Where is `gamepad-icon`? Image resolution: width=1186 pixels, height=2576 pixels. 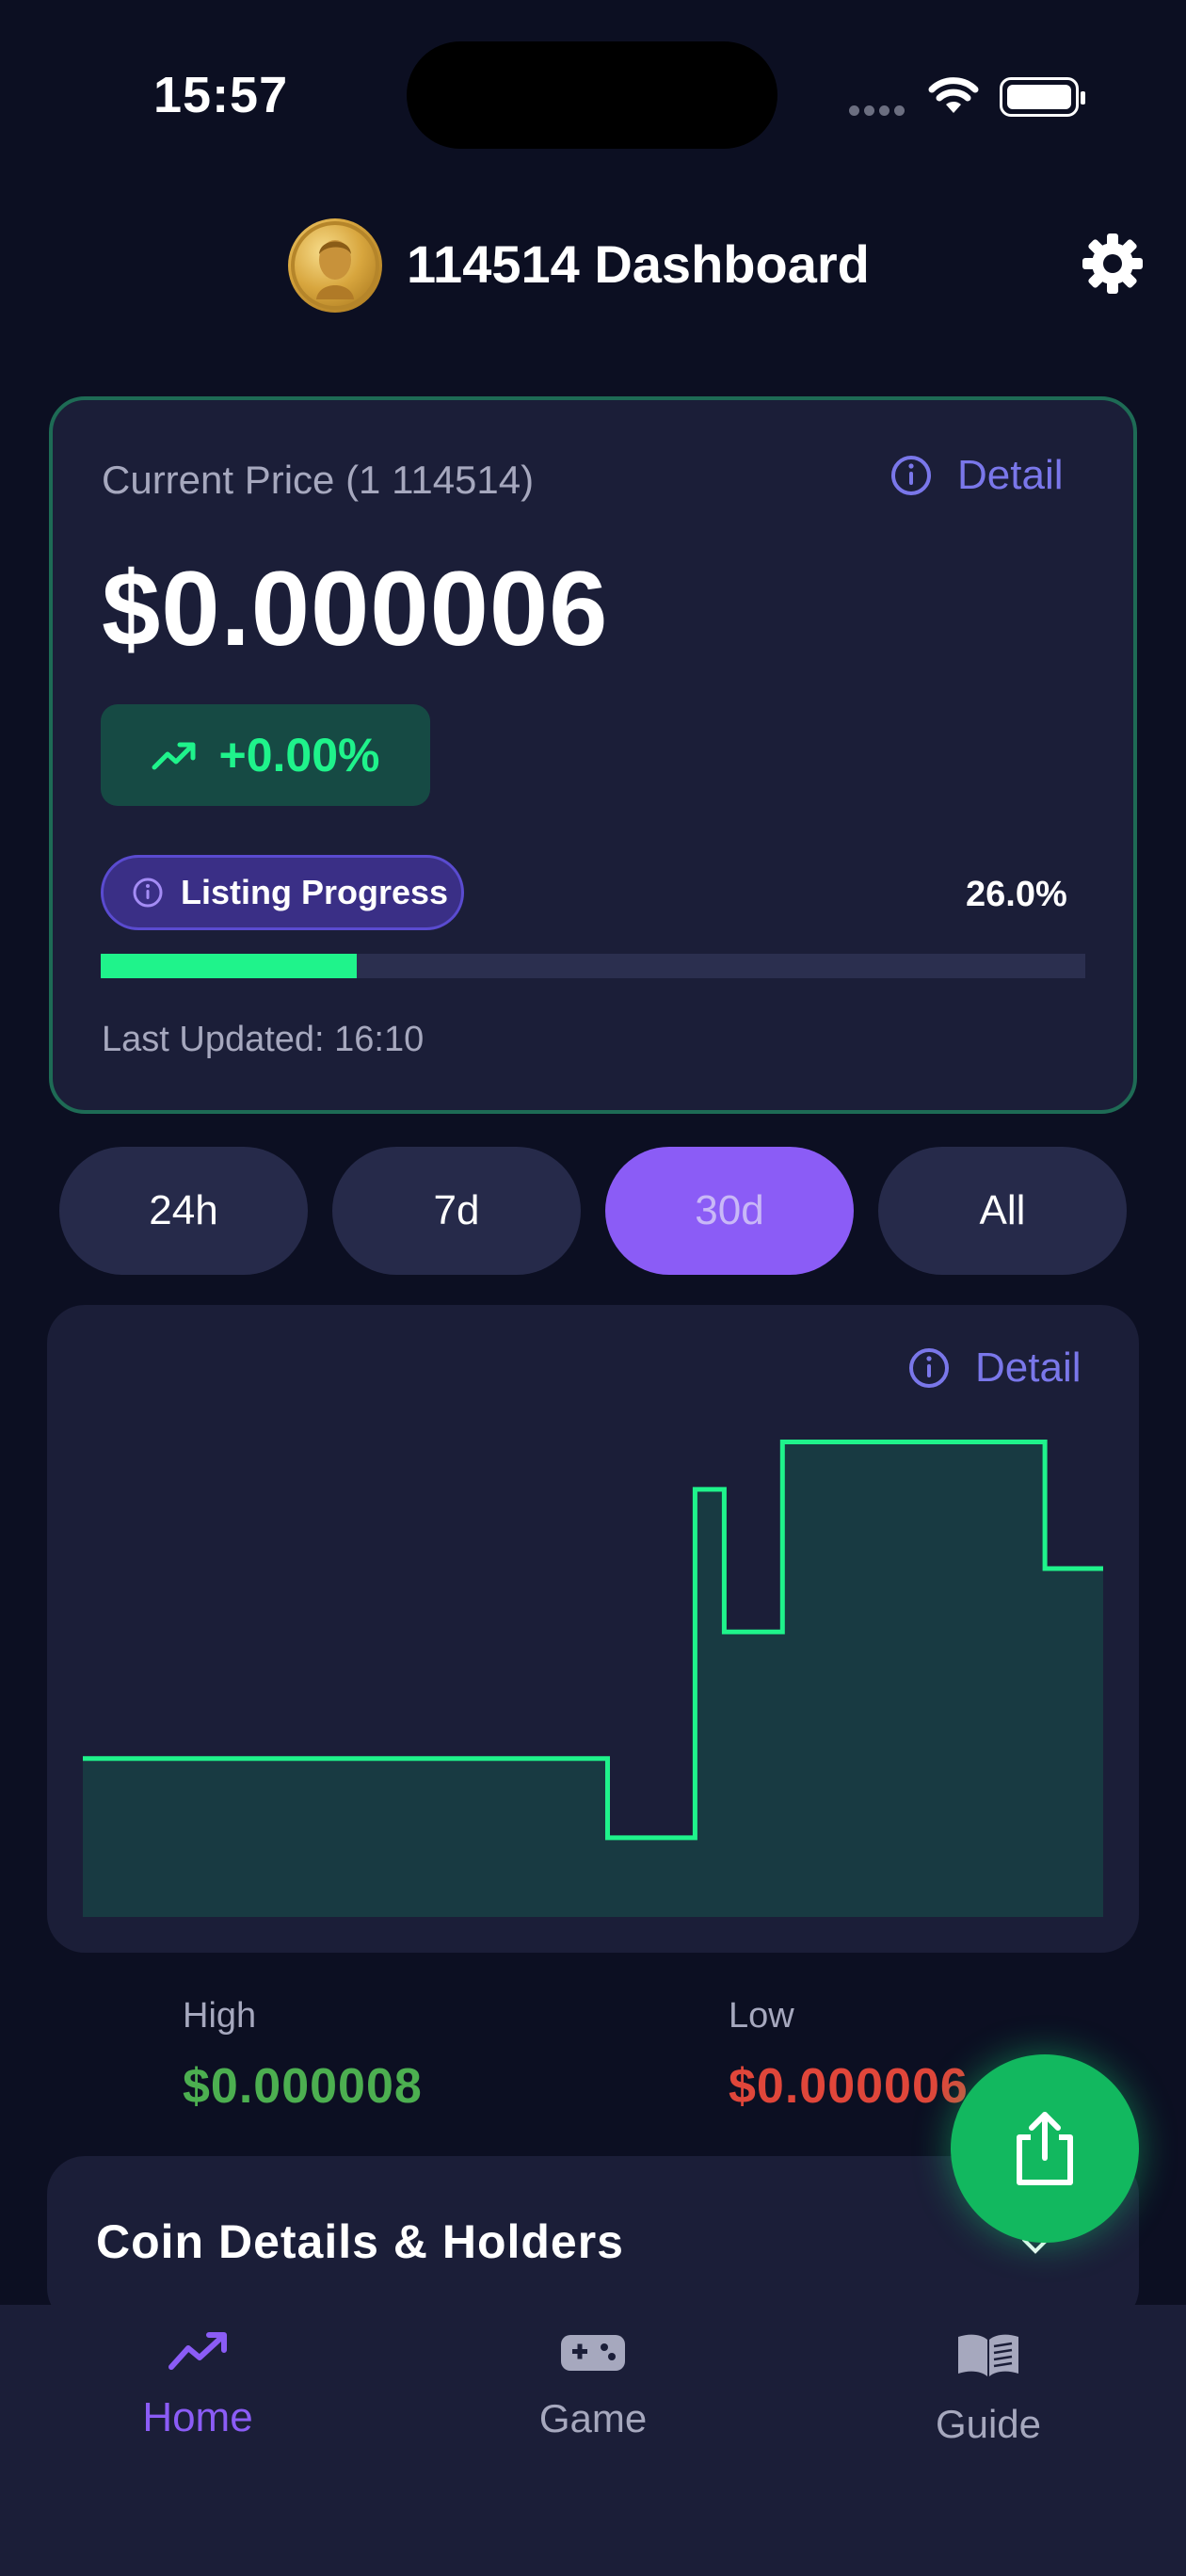 gamepad-icon is located at coordinates (593, 2353).